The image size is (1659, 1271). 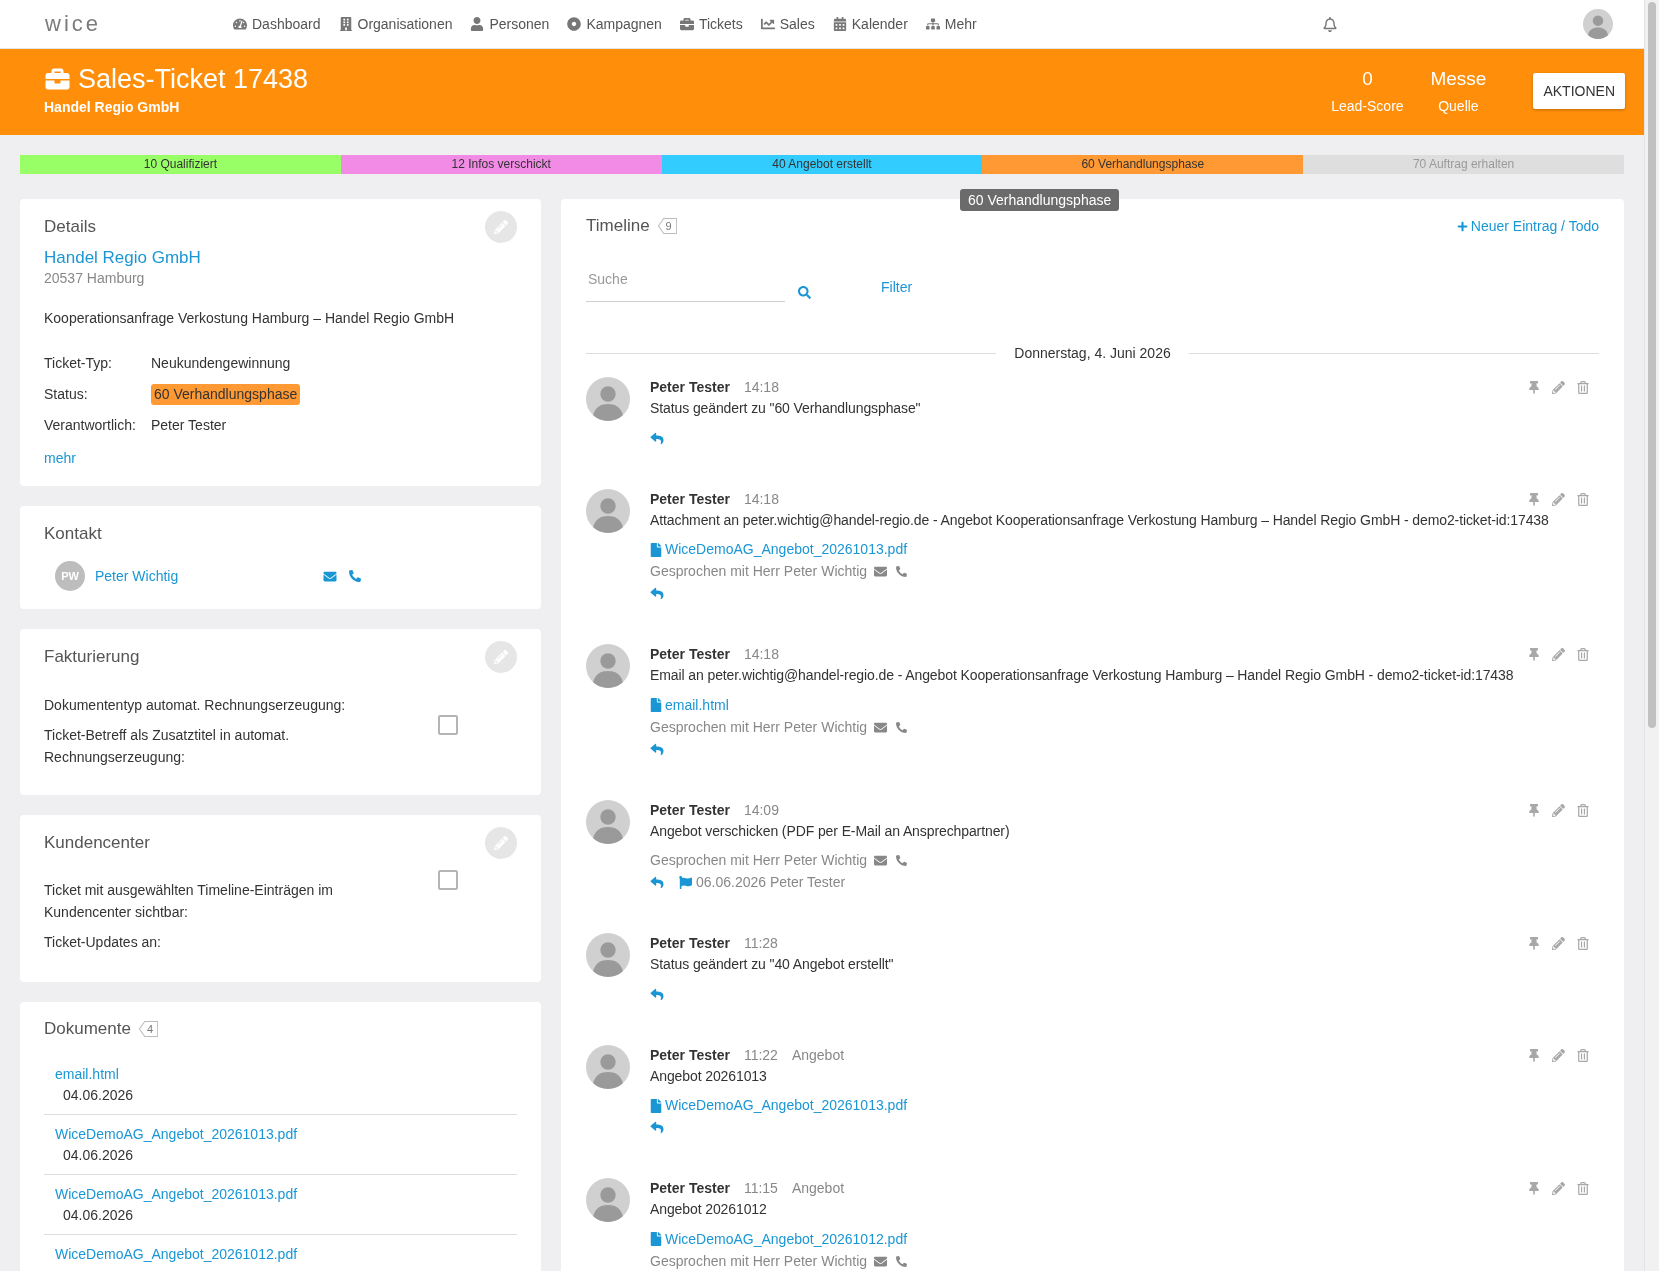 What do you see at coordinates (189, 901) in the screenshot?
I see `field-label: Ticket mit ausgewählten Timeline-Einträgen im Kundencenter sichtbar:` at bounding box center [189, 901].